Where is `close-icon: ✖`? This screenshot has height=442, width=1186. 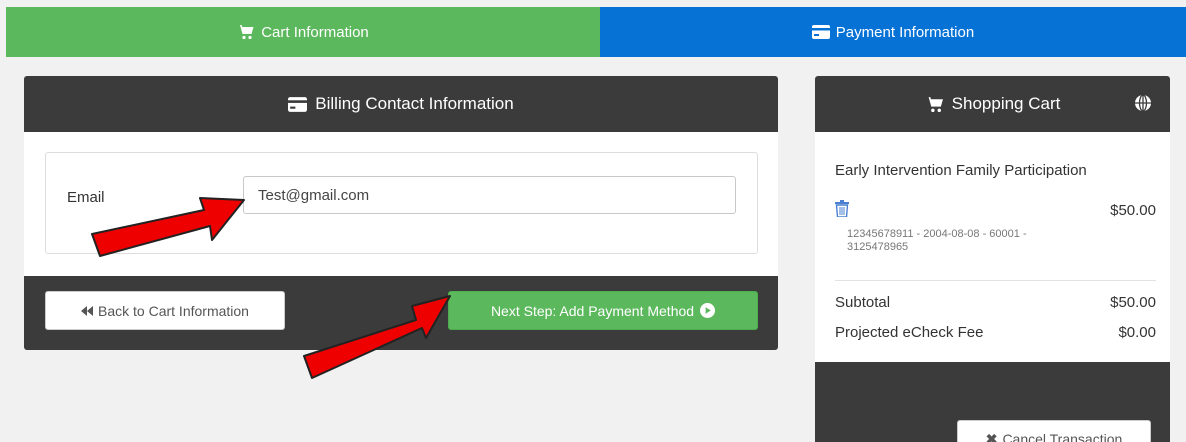 close-icon: ✖ is located at coordinates (991, 436).